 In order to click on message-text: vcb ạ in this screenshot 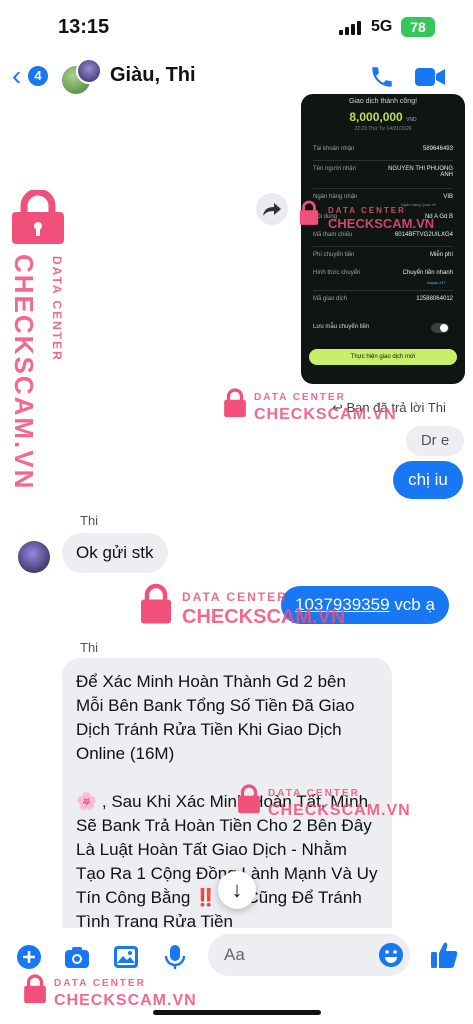, I will do `click(412, 604)`.